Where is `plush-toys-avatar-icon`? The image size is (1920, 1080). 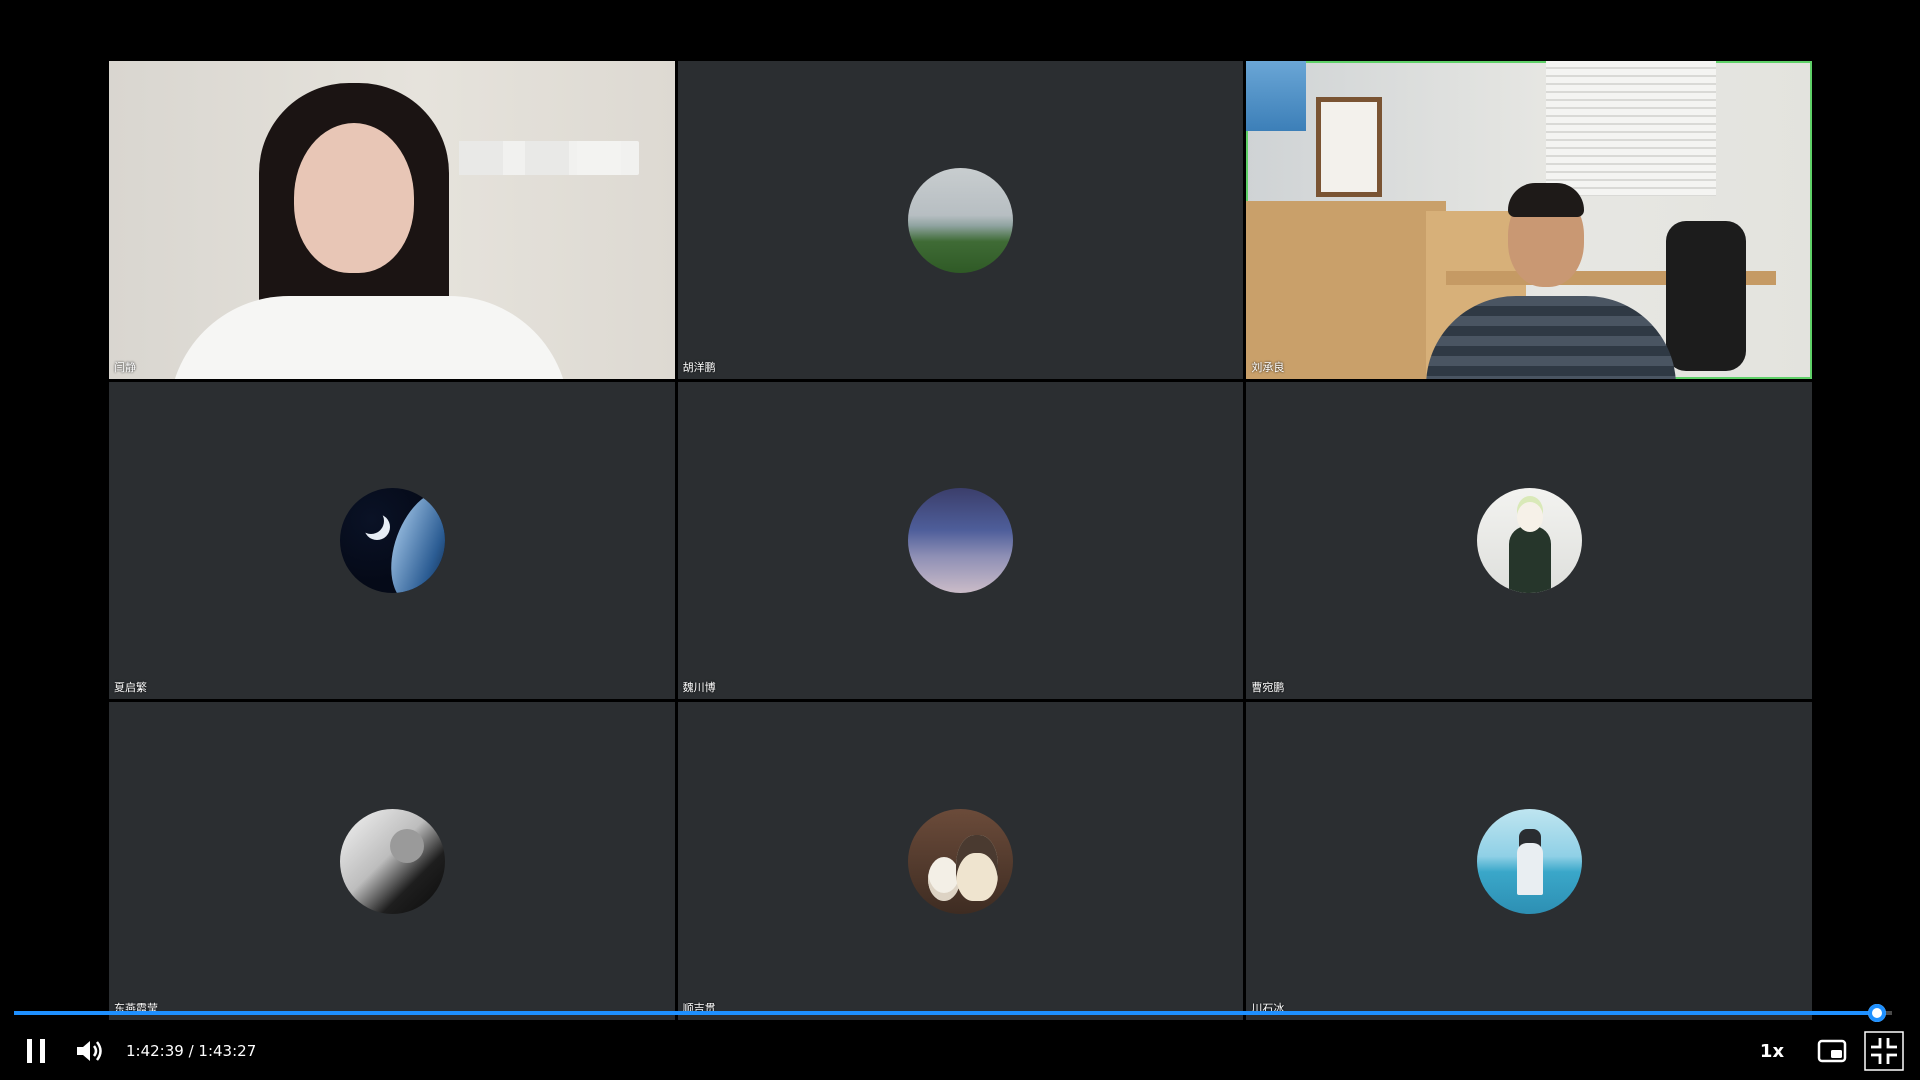 plush-toys-avatar-icon is located at coordinates (961, 862).